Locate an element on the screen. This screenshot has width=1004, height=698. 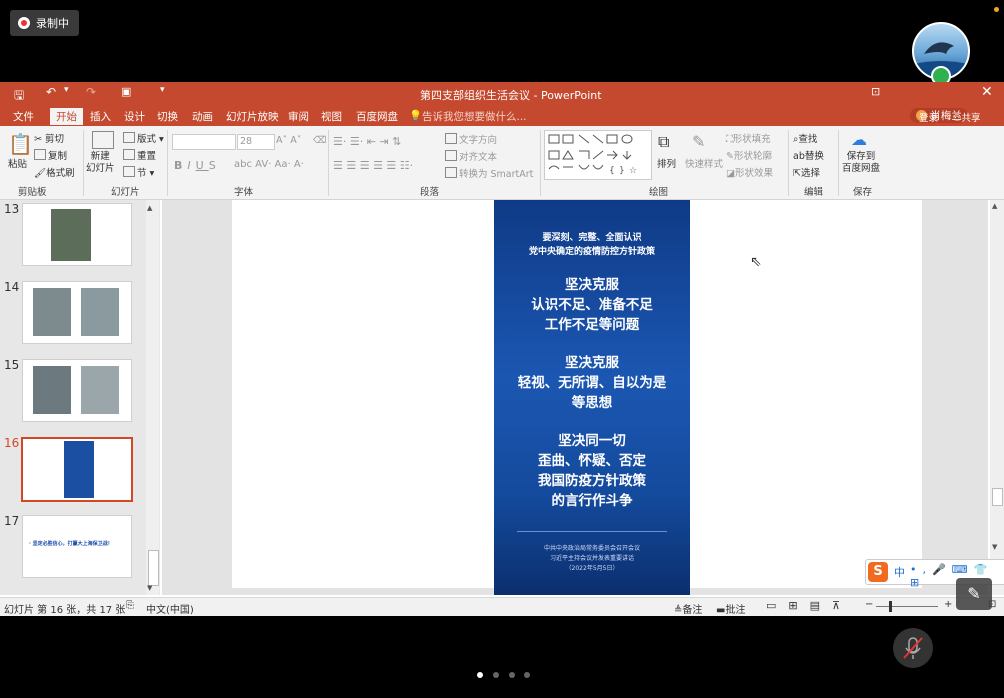
quick-styles-button: 快速样式 is located at coordinates (704, 163).